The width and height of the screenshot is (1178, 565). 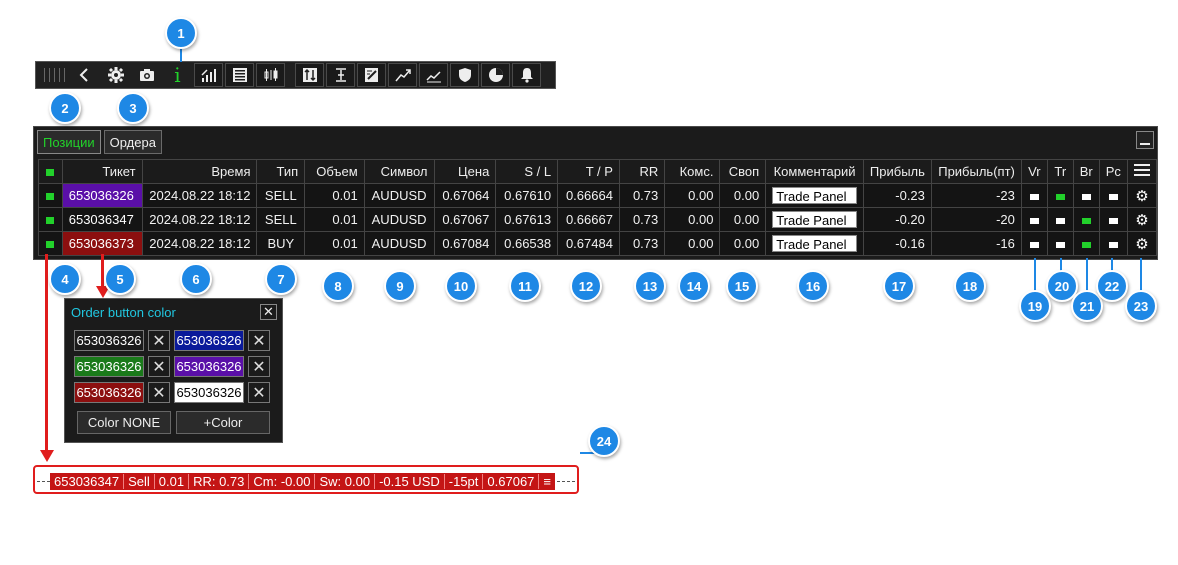 What do you see at coordinates (219, 481) in the screenshot?
I see `status-field: RR: 0.73` at bounding box center [219, 481].